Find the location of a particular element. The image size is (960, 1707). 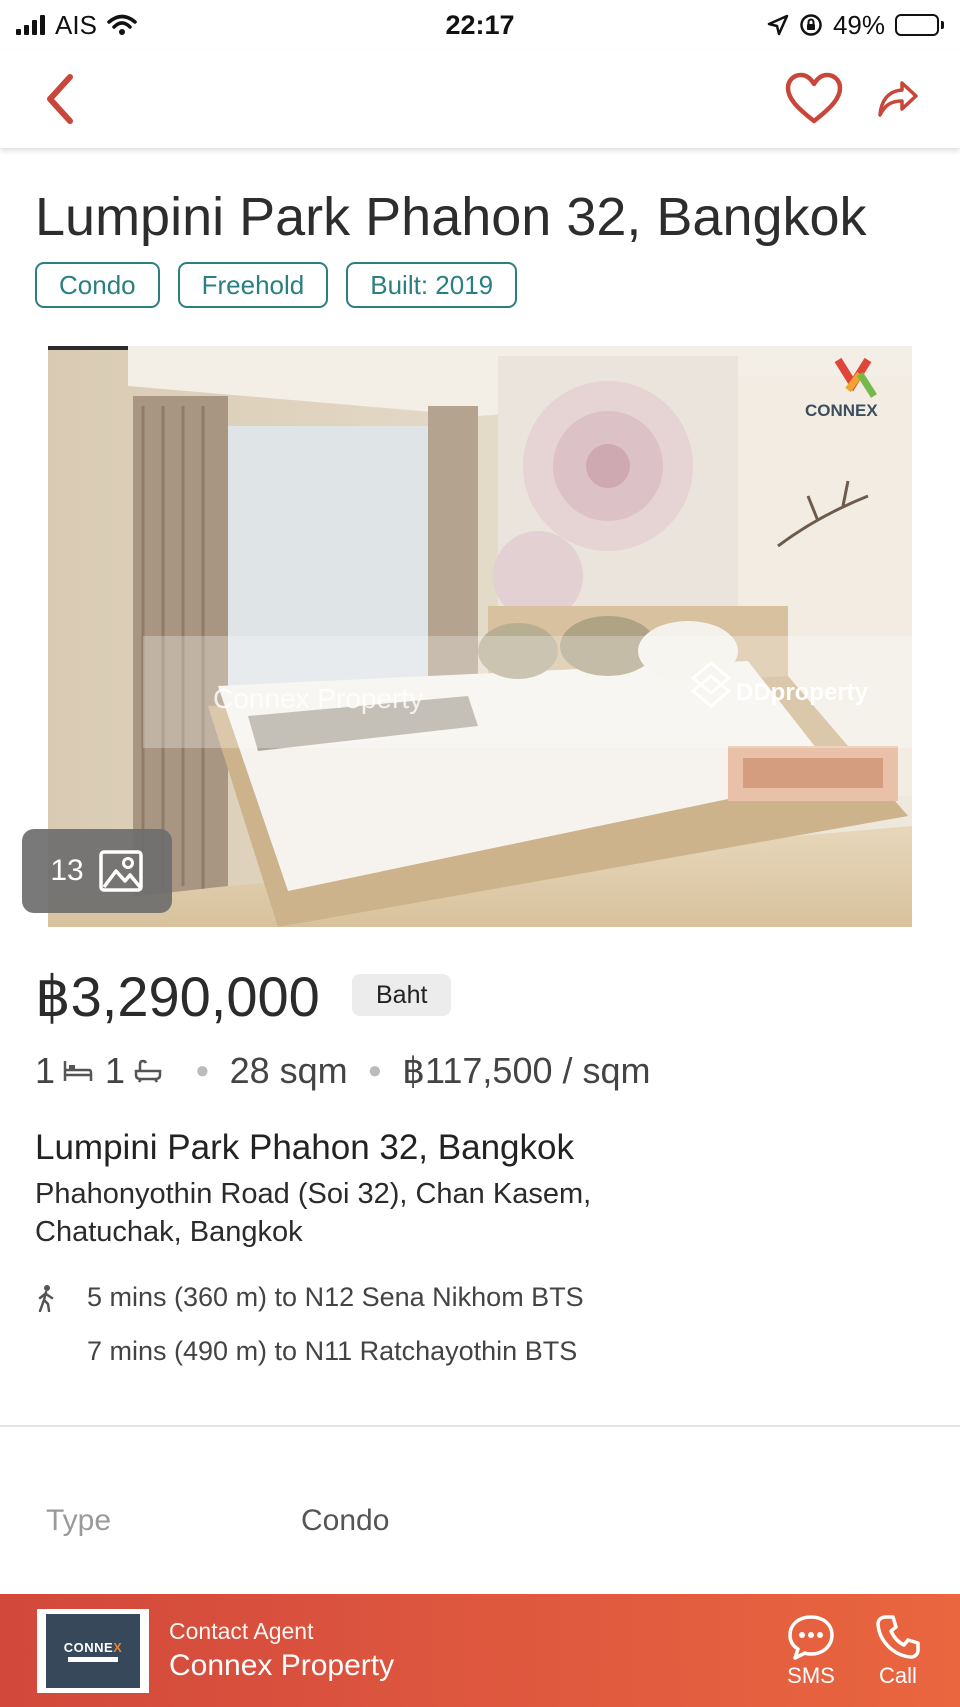

bathroom-count: 1 is located at coordinates (115, 1070).